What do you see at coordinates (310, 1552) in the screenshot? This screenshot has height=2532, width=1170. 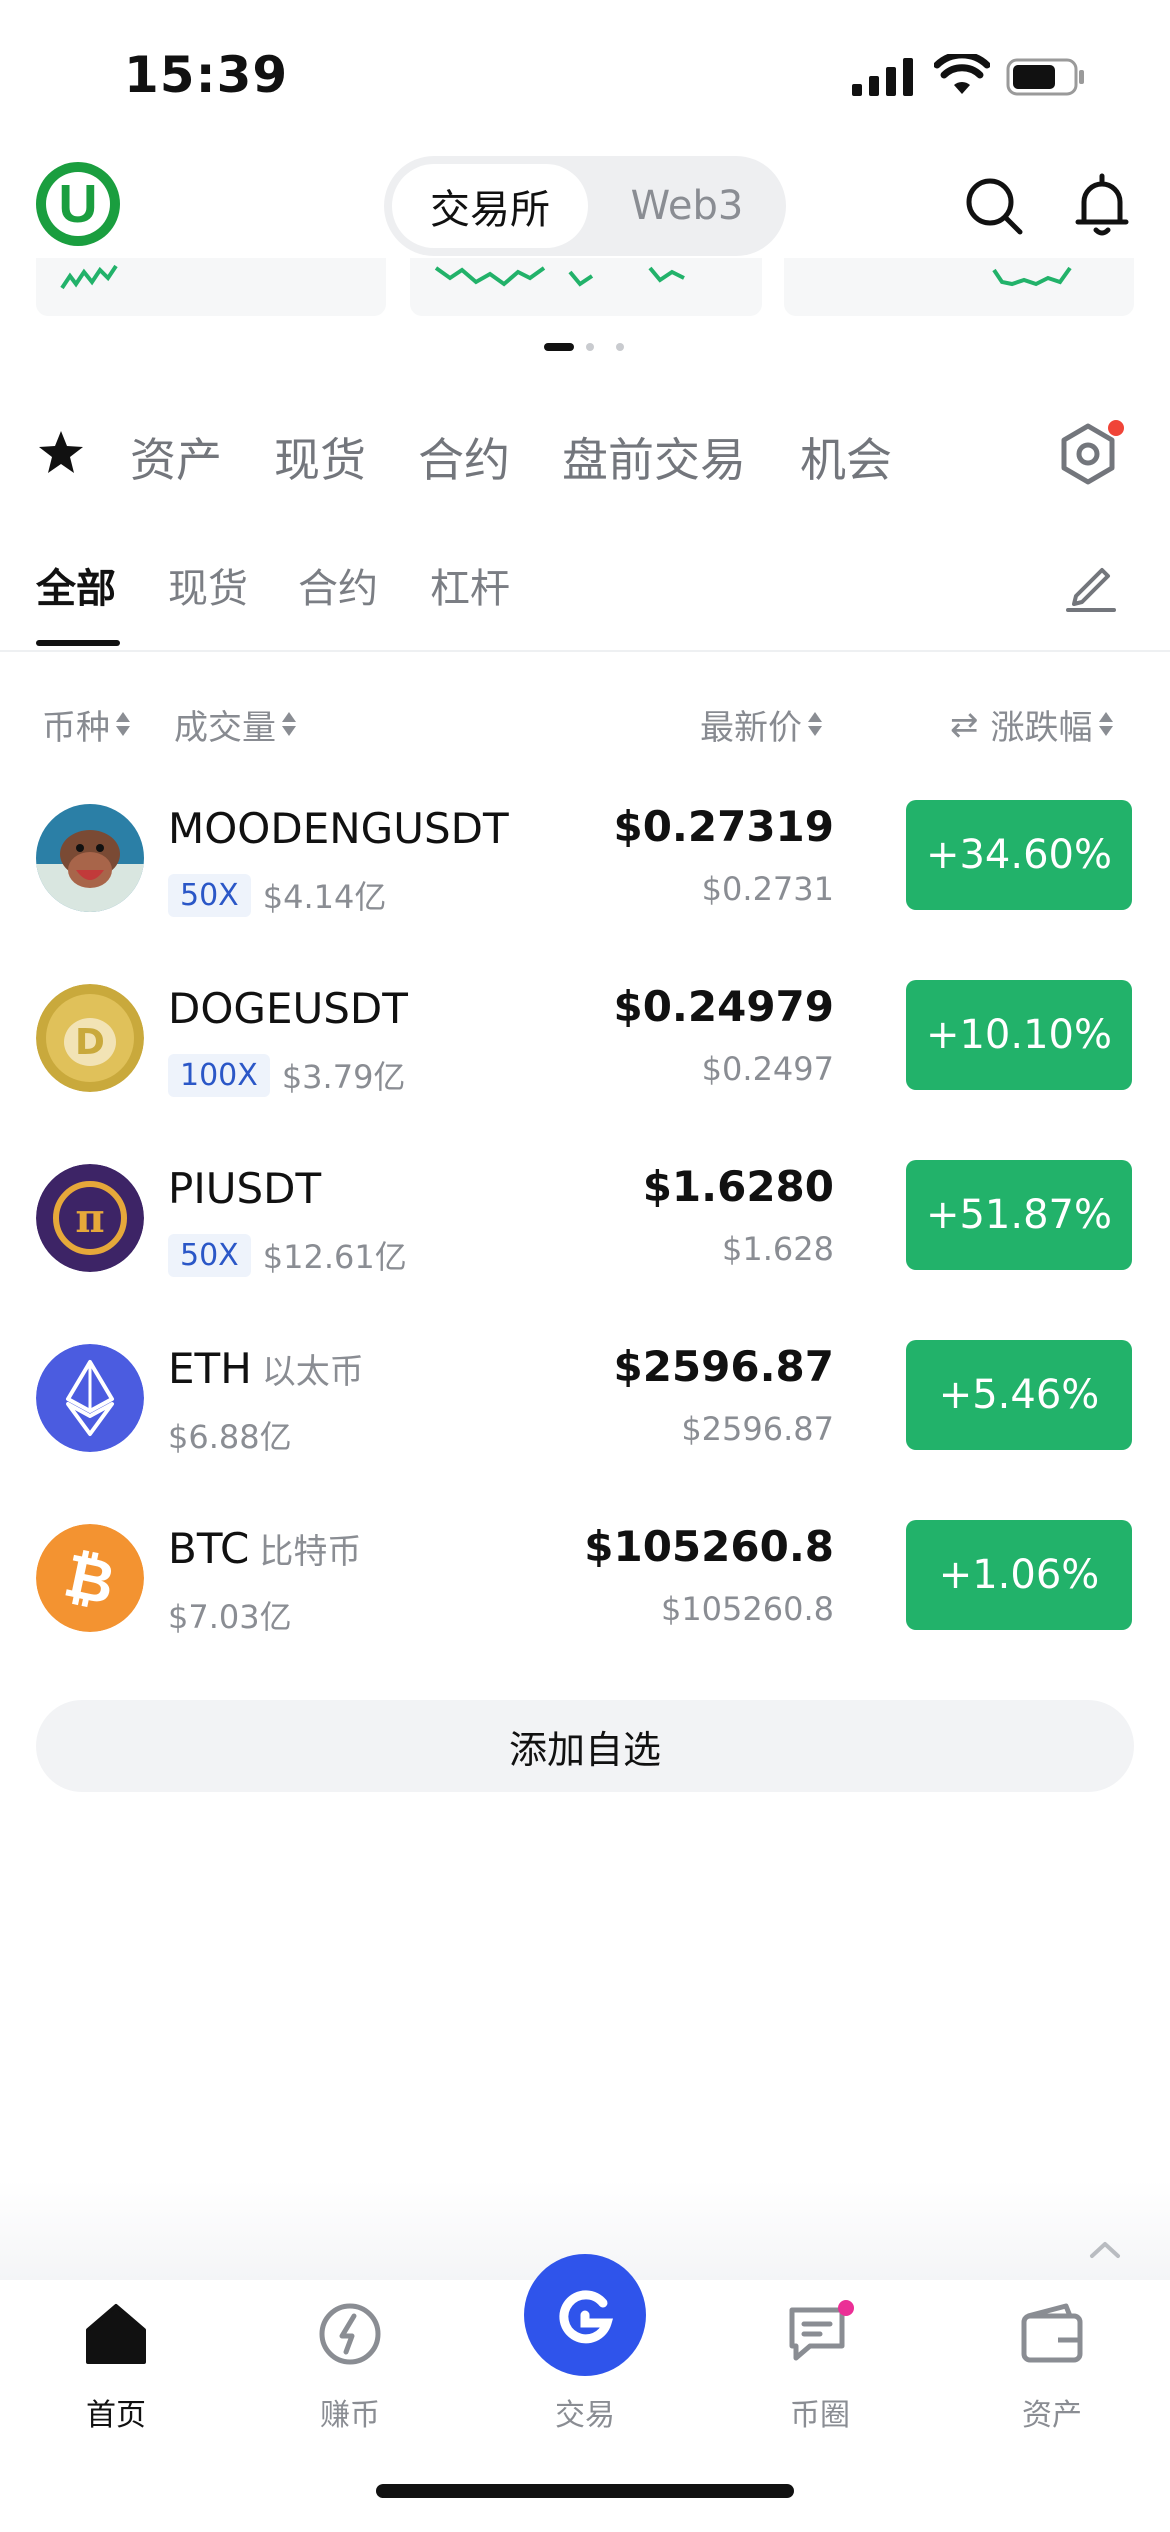 I see `coin-name-cn: 比特币` at bounding box center [310, 1552].